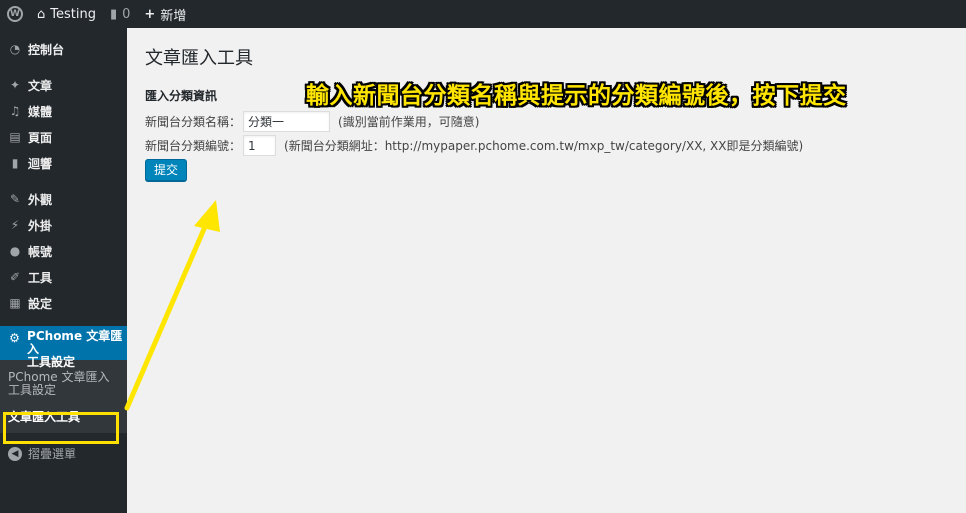 The width and height of the screenshot is (966, 513). What do you see at coordinates (40, 163) in the screenshot?
I see `sidebar-item-label: 迴響` at bounding box center [40, 163].